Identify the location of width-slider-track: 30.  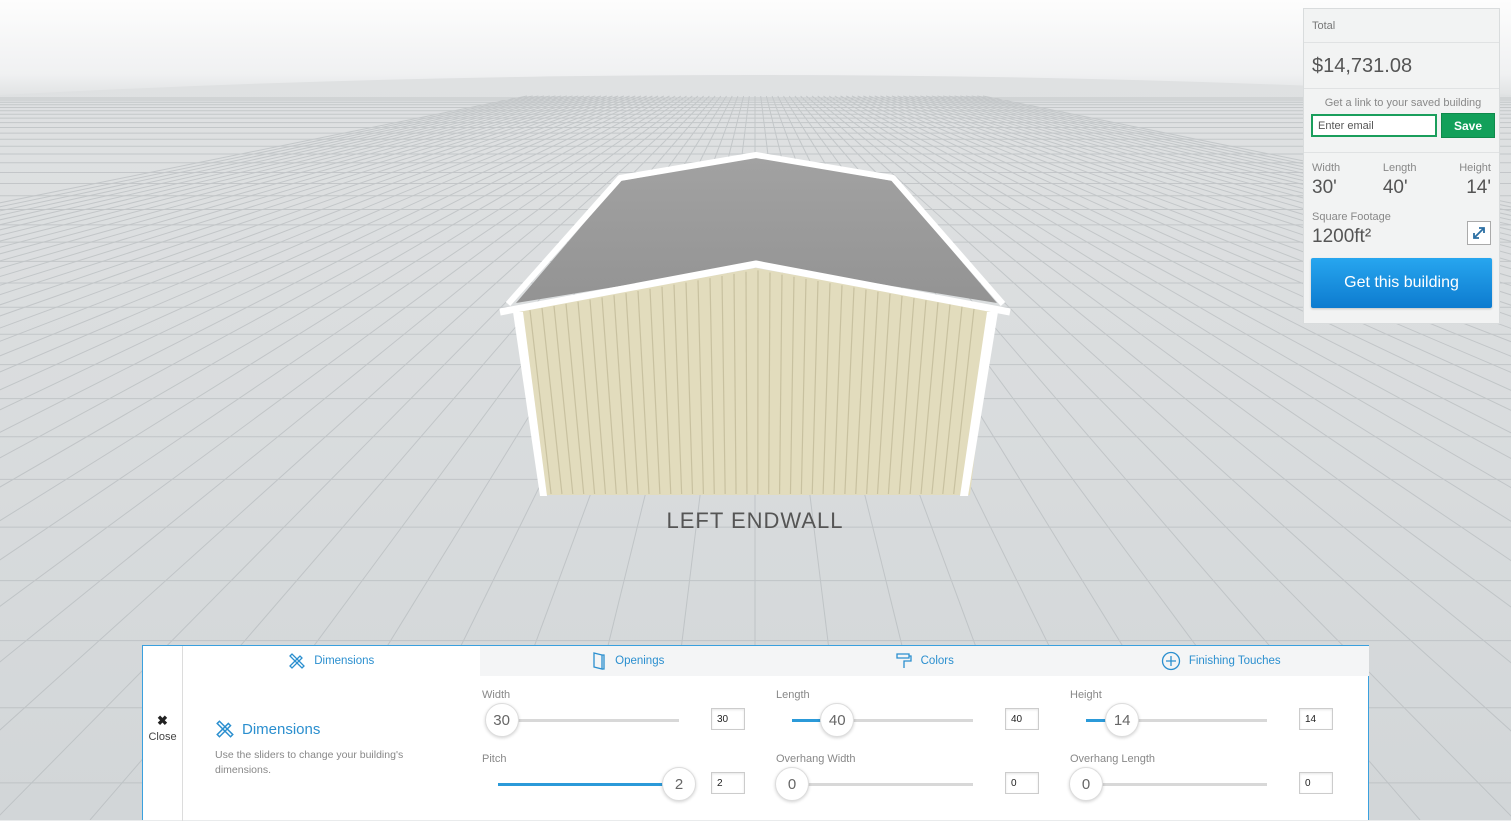
(588, 720).